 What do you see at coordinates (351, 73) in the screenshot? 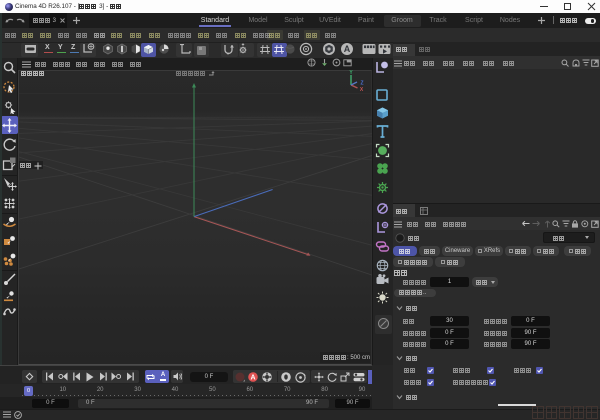
I see `svg-text: Y` at bounding box center [351, 73].